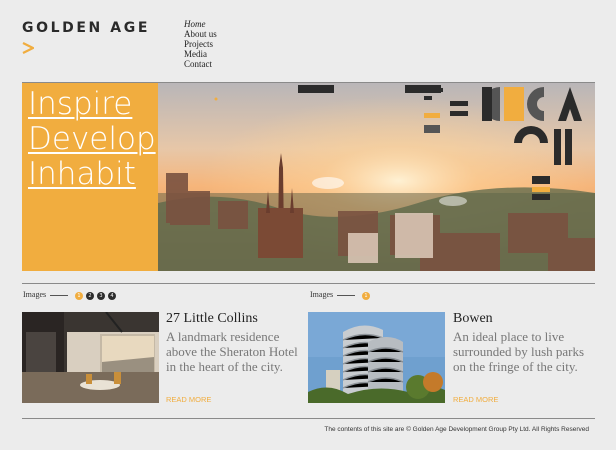 The image size is (616, 450). What do you see at coordinates (473, 319) in the screenshot?
I see `project-title-bowen: Bowen` at bounding box center [473, 319].